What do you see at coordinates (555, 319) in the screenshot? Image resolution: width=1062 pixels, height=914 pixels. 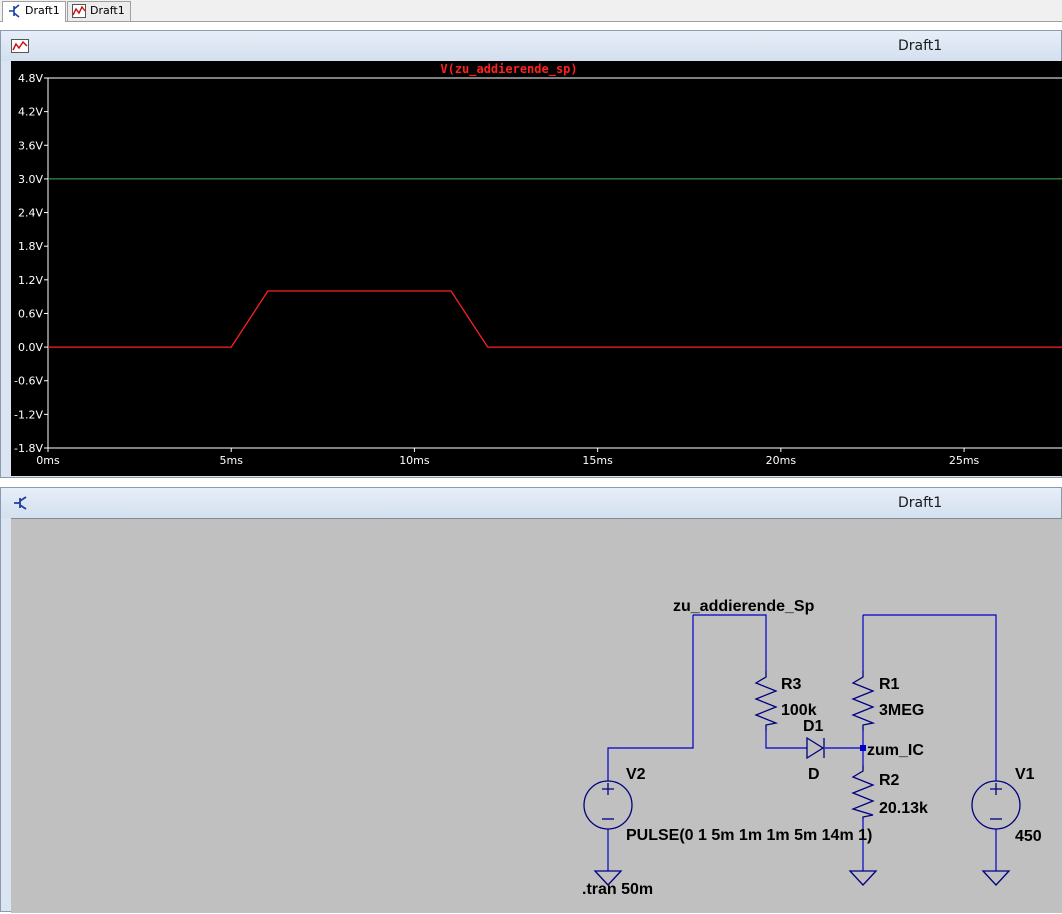 I see `trace-line` at bounding box center [555, 319].